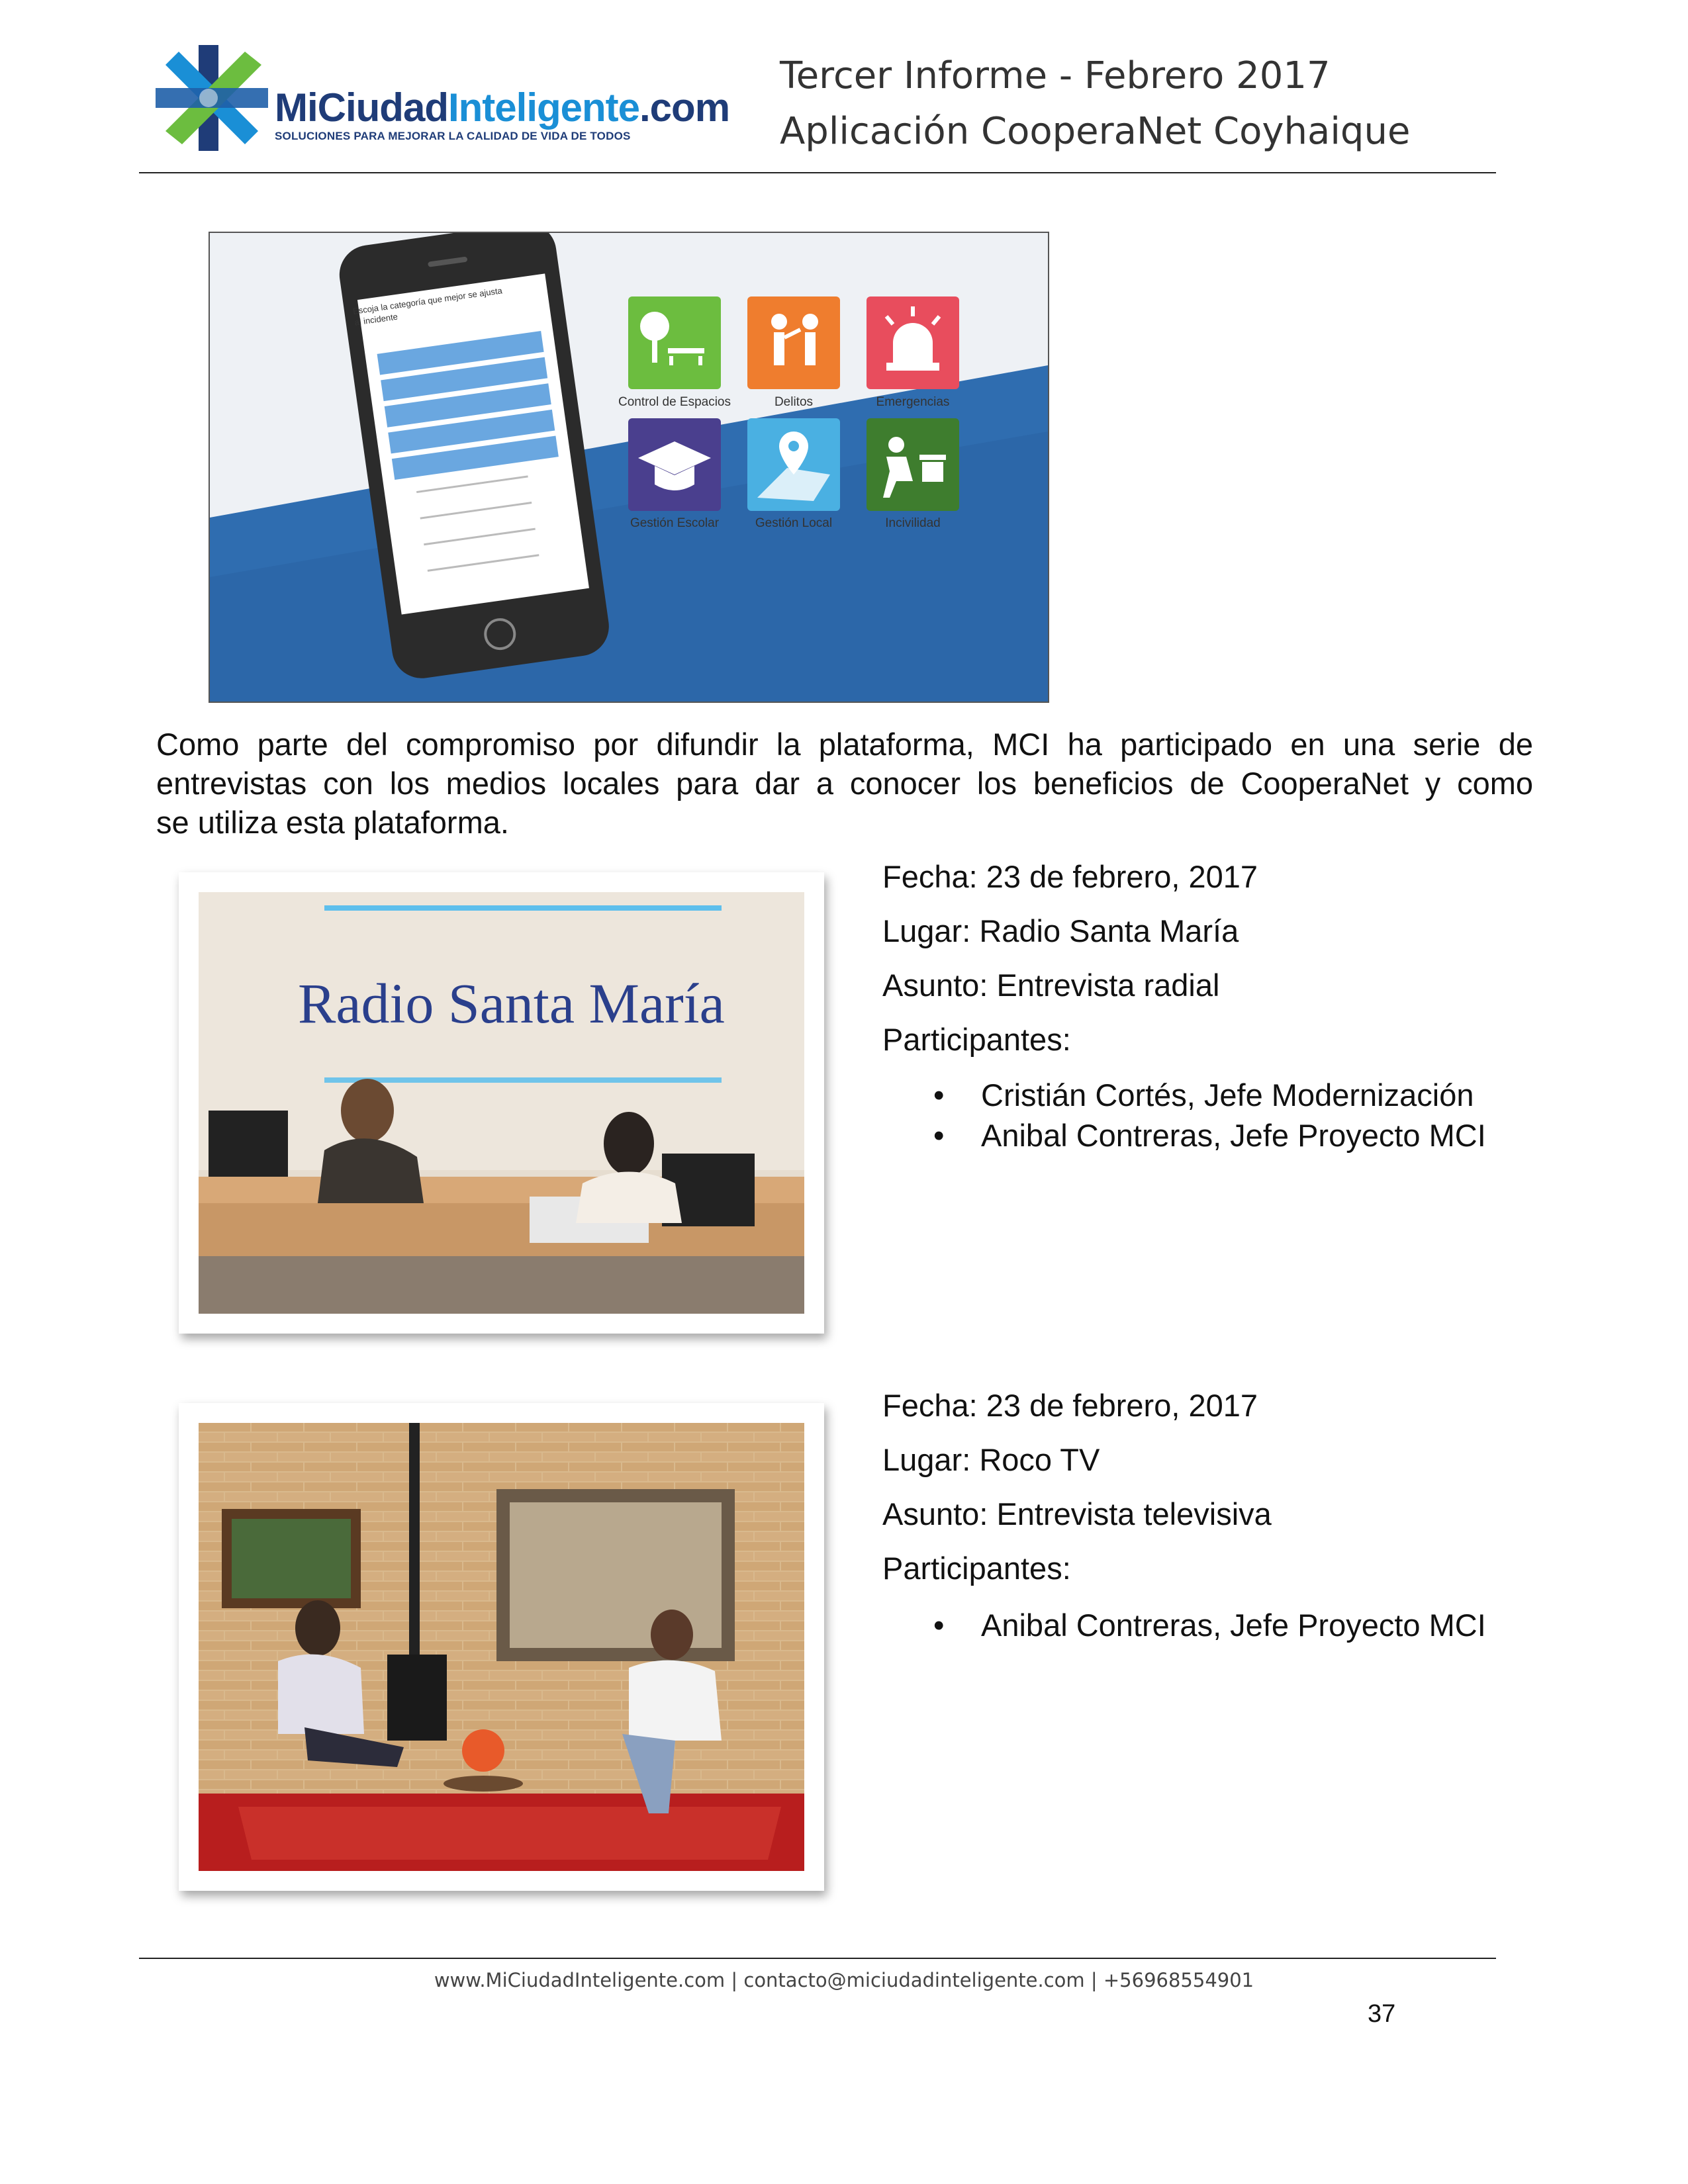  I want to click on interview2-fecha: Fecha: 23 de febrero, 2017, so click(1070, 1405).